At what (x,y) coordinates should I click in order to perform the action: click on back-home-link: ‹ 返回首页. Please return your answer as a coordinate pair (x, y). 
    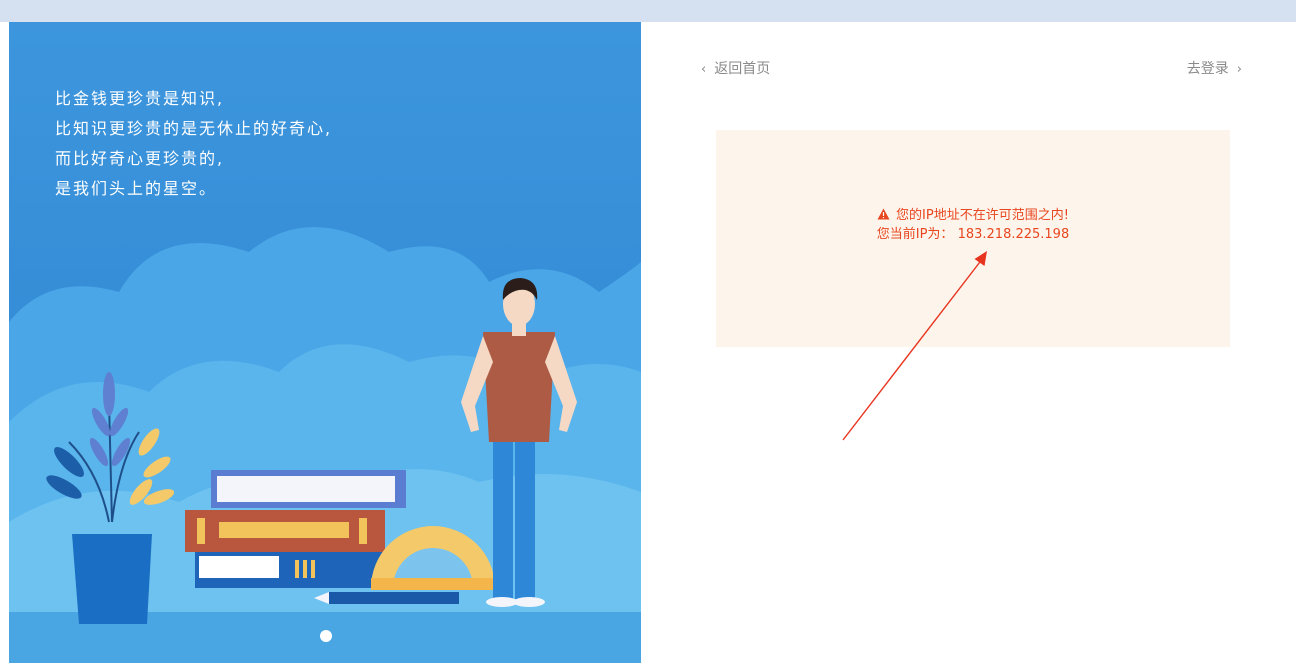
    Looking at the image, I should click on (731, 68).